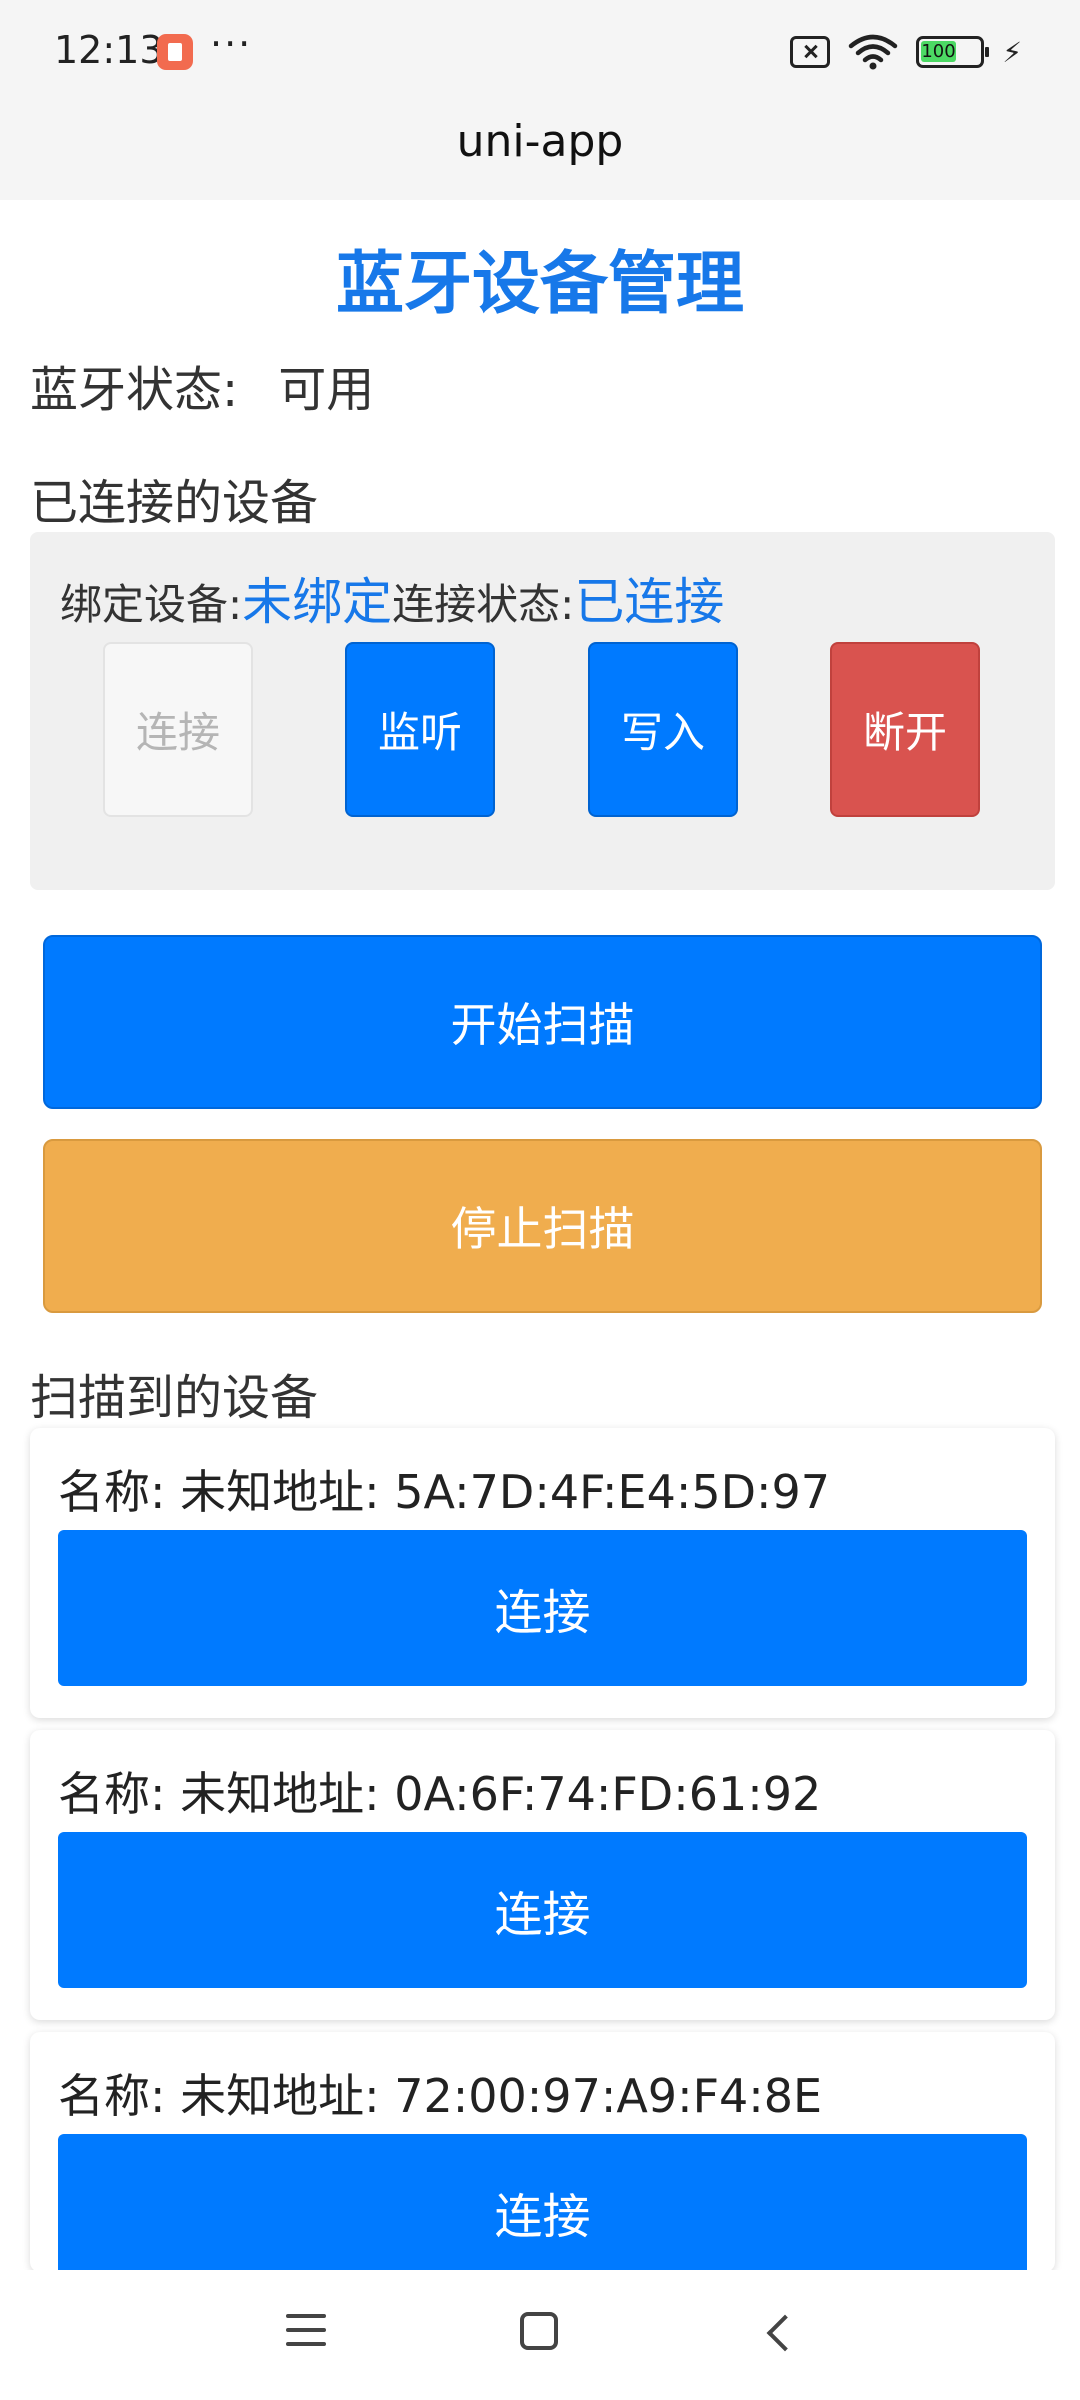  Describe the element at coordinates (810, 52) in the screenshot. I see `no-sim-icon` at that location.